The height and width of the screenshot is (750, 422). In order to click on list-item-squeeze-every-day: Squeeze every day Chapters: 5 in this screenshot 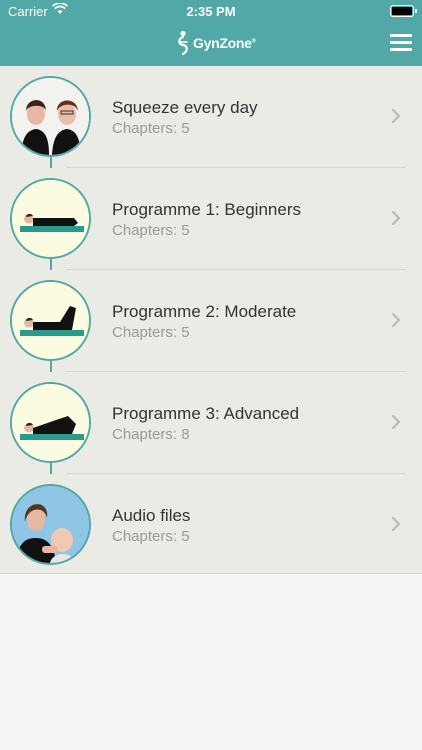, I will do `click(211, 117)`.